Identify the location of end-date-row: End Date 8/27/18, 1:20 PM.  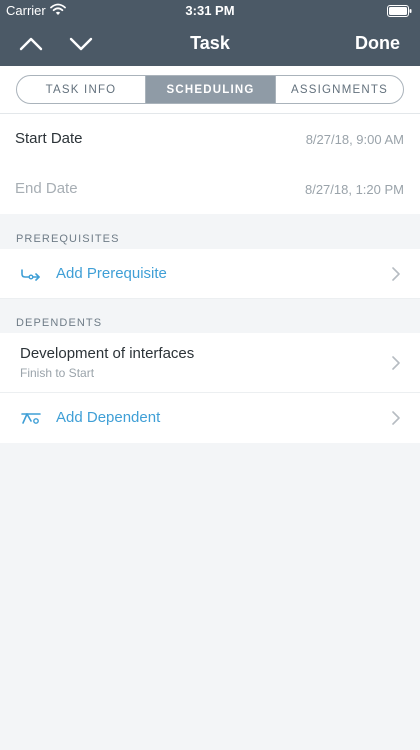
(210, 189).